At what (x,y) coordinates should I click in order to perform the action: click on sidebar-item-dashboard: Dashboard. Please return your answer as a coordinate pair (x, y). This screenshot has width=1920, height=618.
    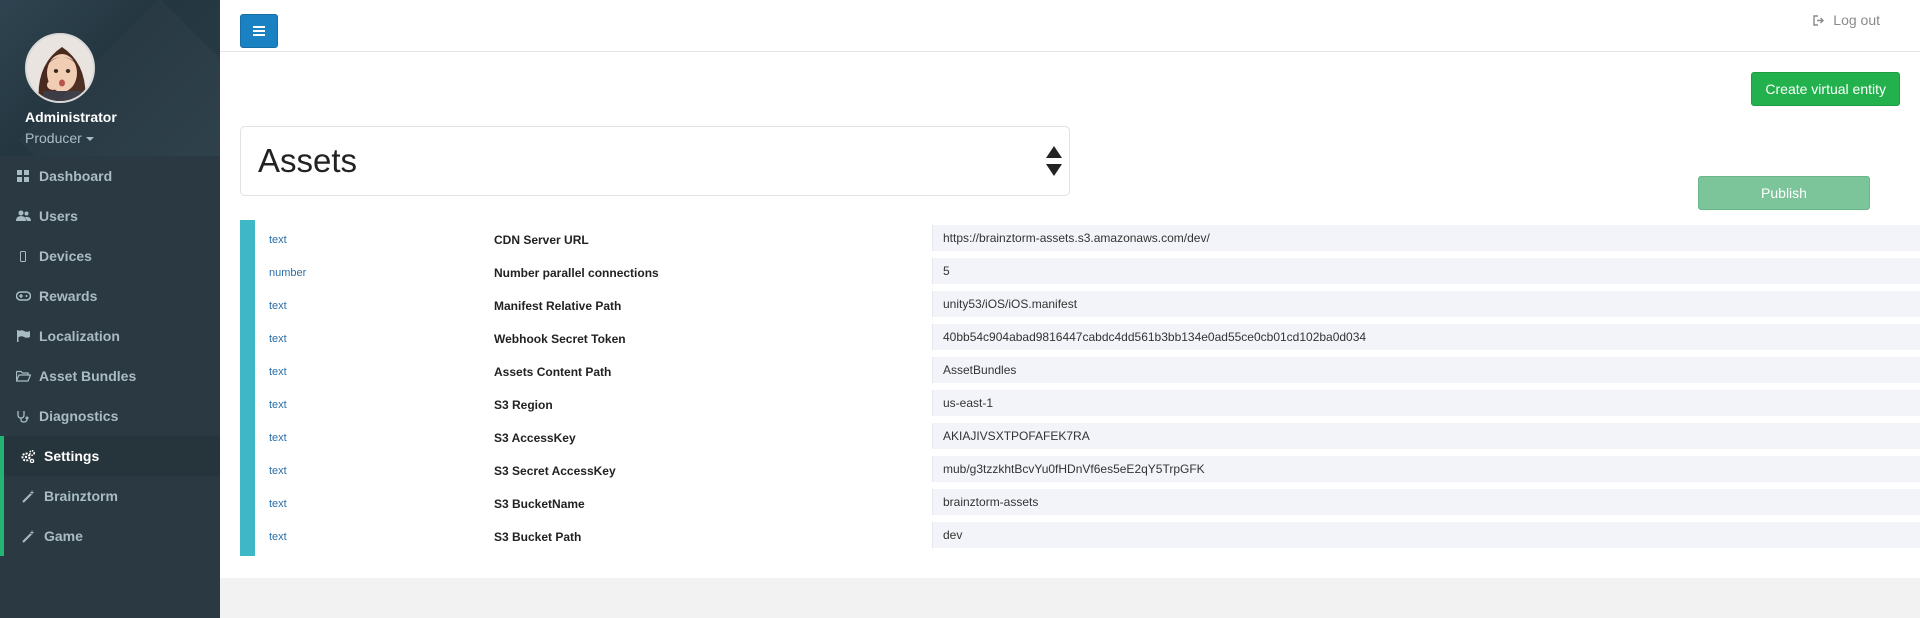
    Looking at the image, I should click on (110, 176).